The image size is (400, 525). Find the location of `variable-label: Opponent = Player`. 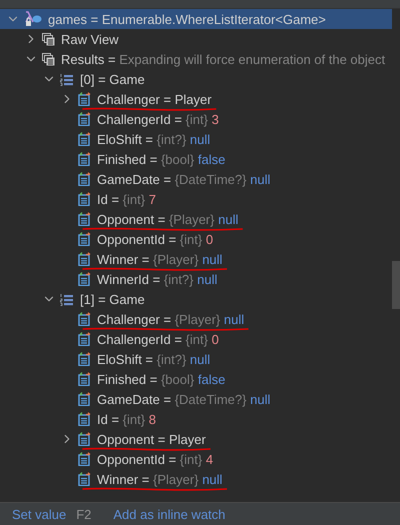

variable-label: Opponent = Player is located at coordinates (150, 439).